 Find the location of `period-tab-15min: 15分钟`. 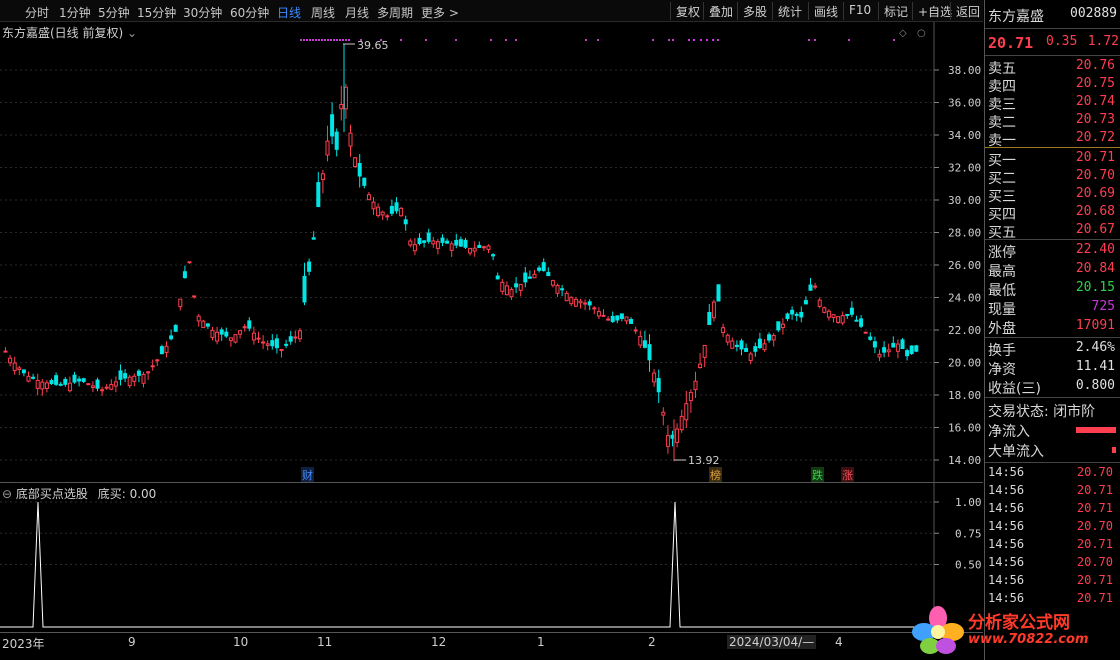

period-tab-15min: 15分钟 is located at coordinates (156, 12).